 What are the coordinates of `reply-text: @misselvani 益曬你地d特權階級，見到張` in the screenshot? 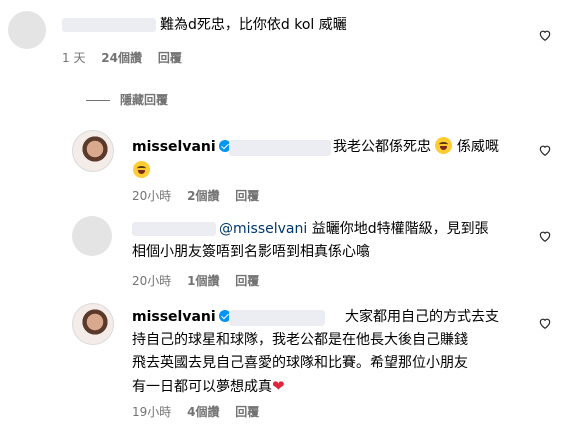 It's located at (354, 229).